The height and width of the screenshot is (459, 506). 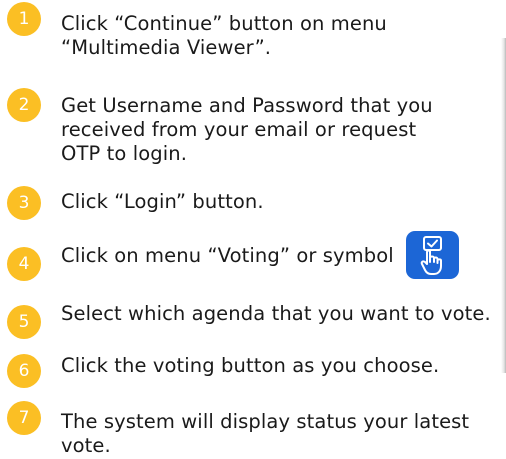 What do you see at coordinates (432, 255) in the screenshot?
I see `voting-hand-icon` at bounding box center [432, 255].